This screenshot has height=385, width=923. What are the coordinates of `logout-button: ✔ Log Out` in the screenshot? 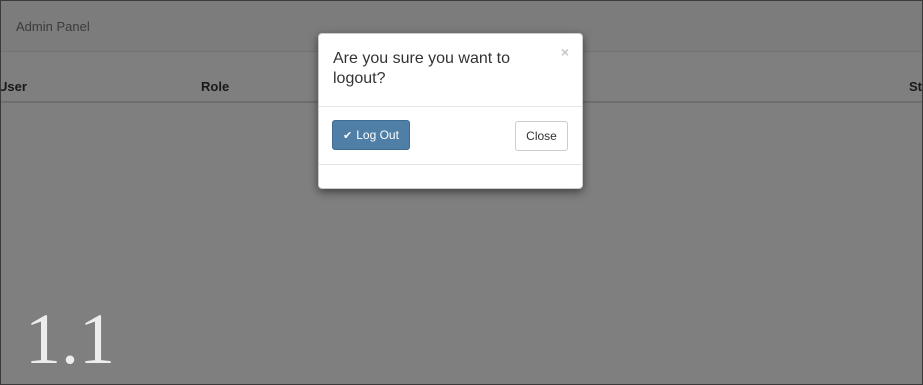 It's located at (371, 135).